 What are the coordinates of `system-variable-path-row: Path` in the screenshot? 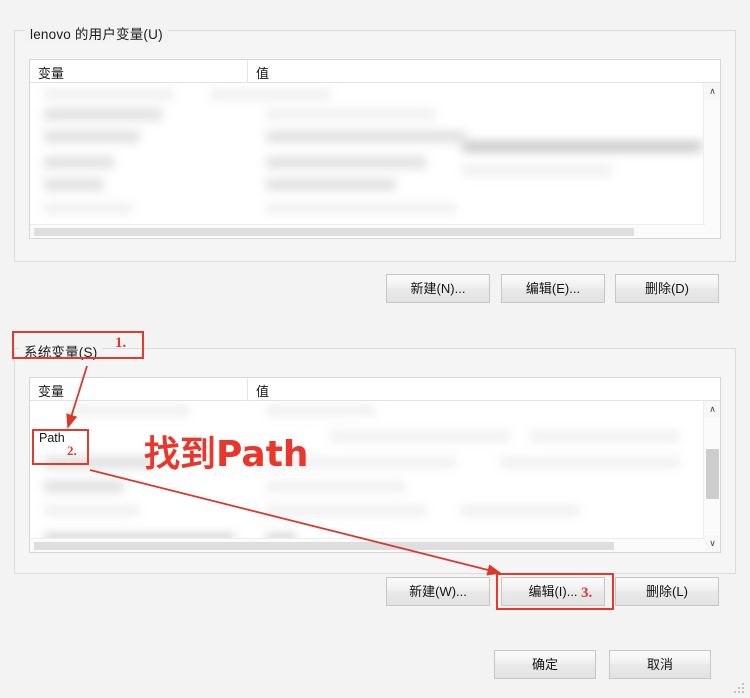 It's located at (52, 438).